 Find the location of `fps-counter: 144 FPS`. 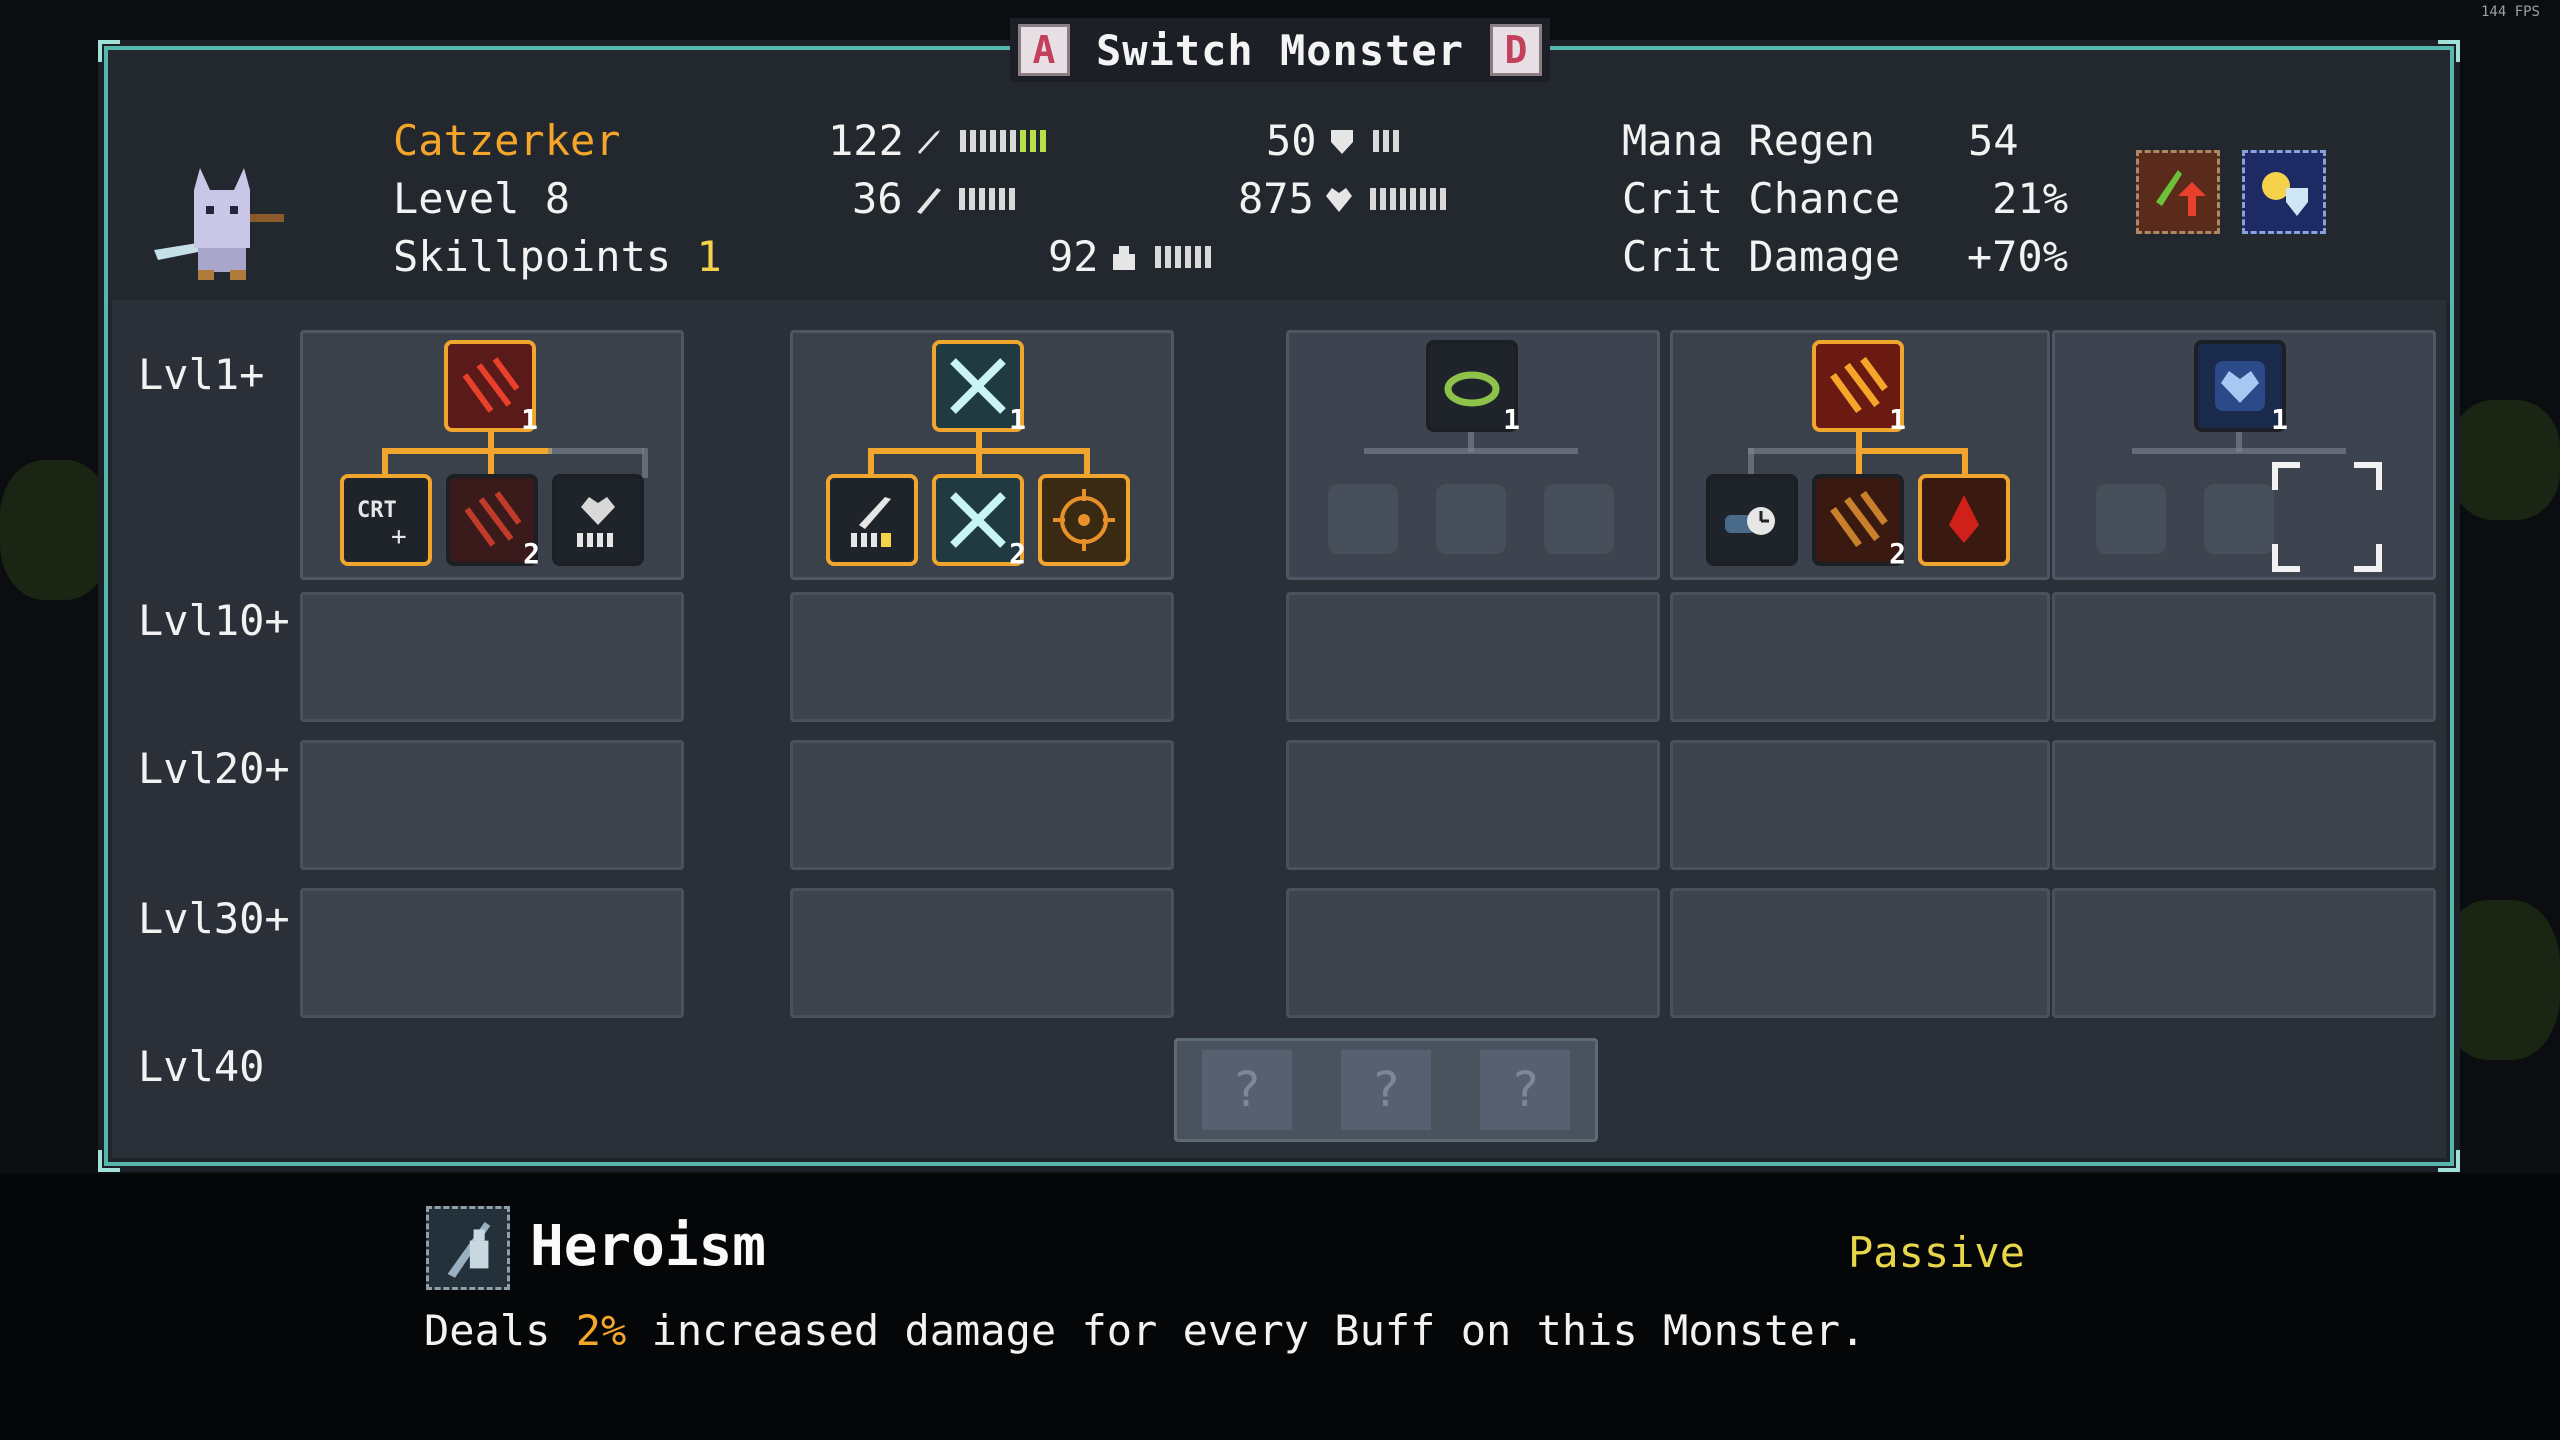

fps-counter: 144 FPS is located at coordinates (2510, 12).